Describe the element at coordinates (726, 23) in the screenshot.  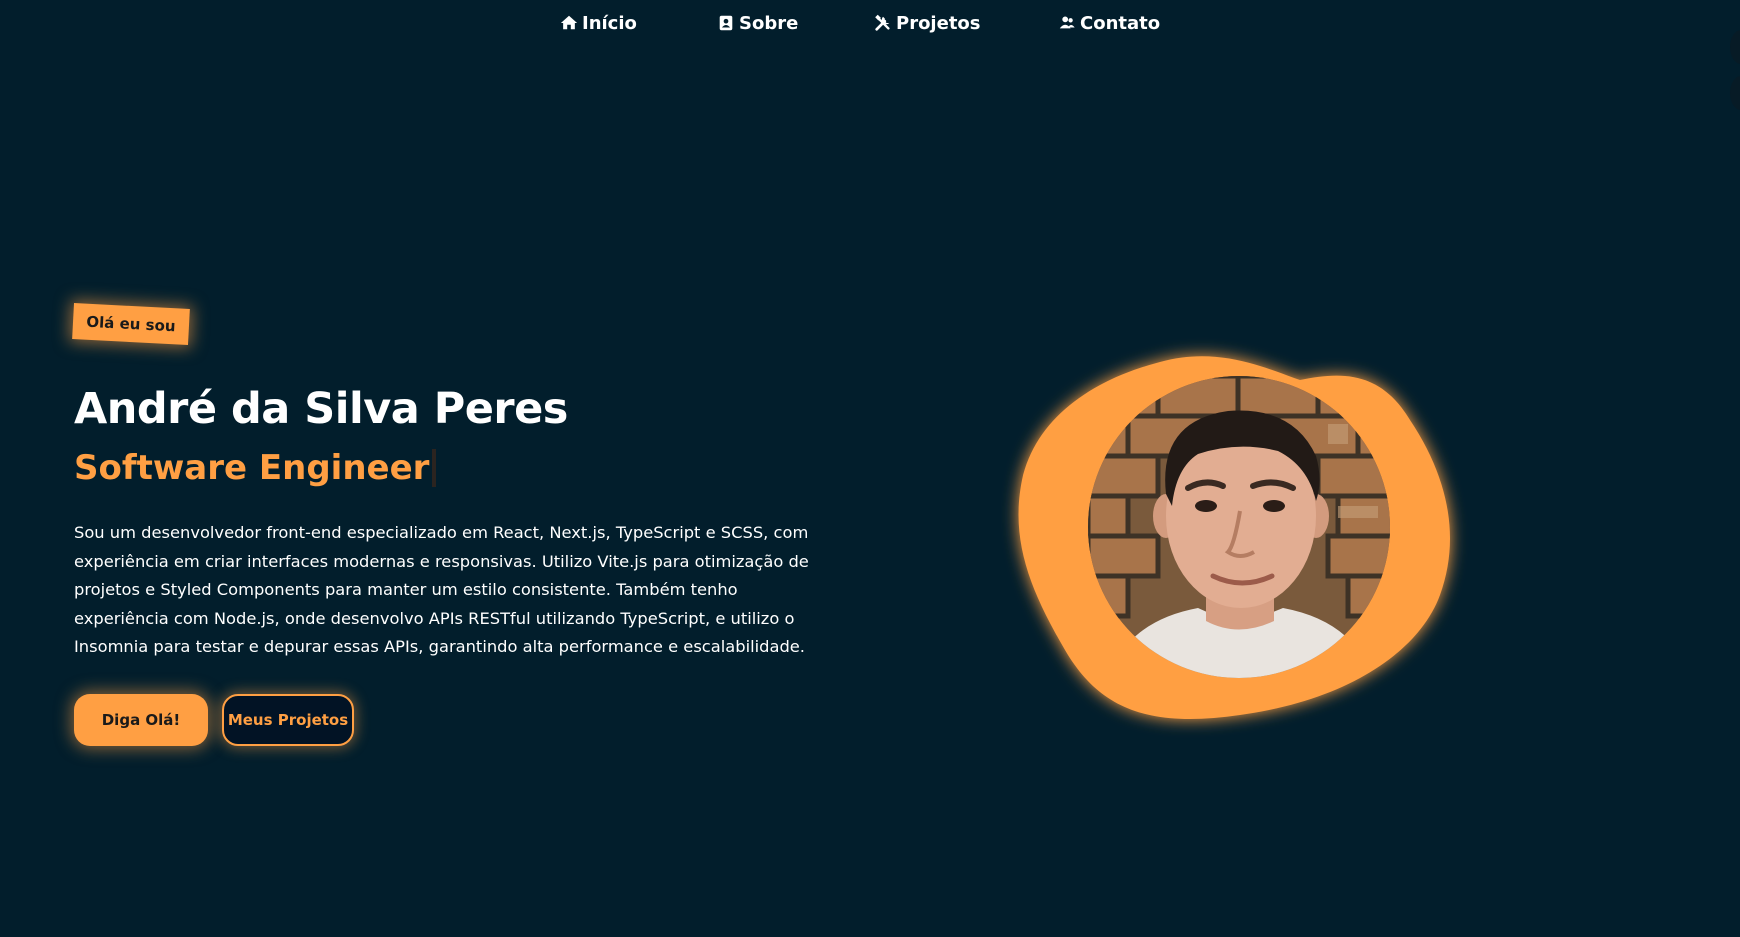
I see `id-card-icon` at that location.